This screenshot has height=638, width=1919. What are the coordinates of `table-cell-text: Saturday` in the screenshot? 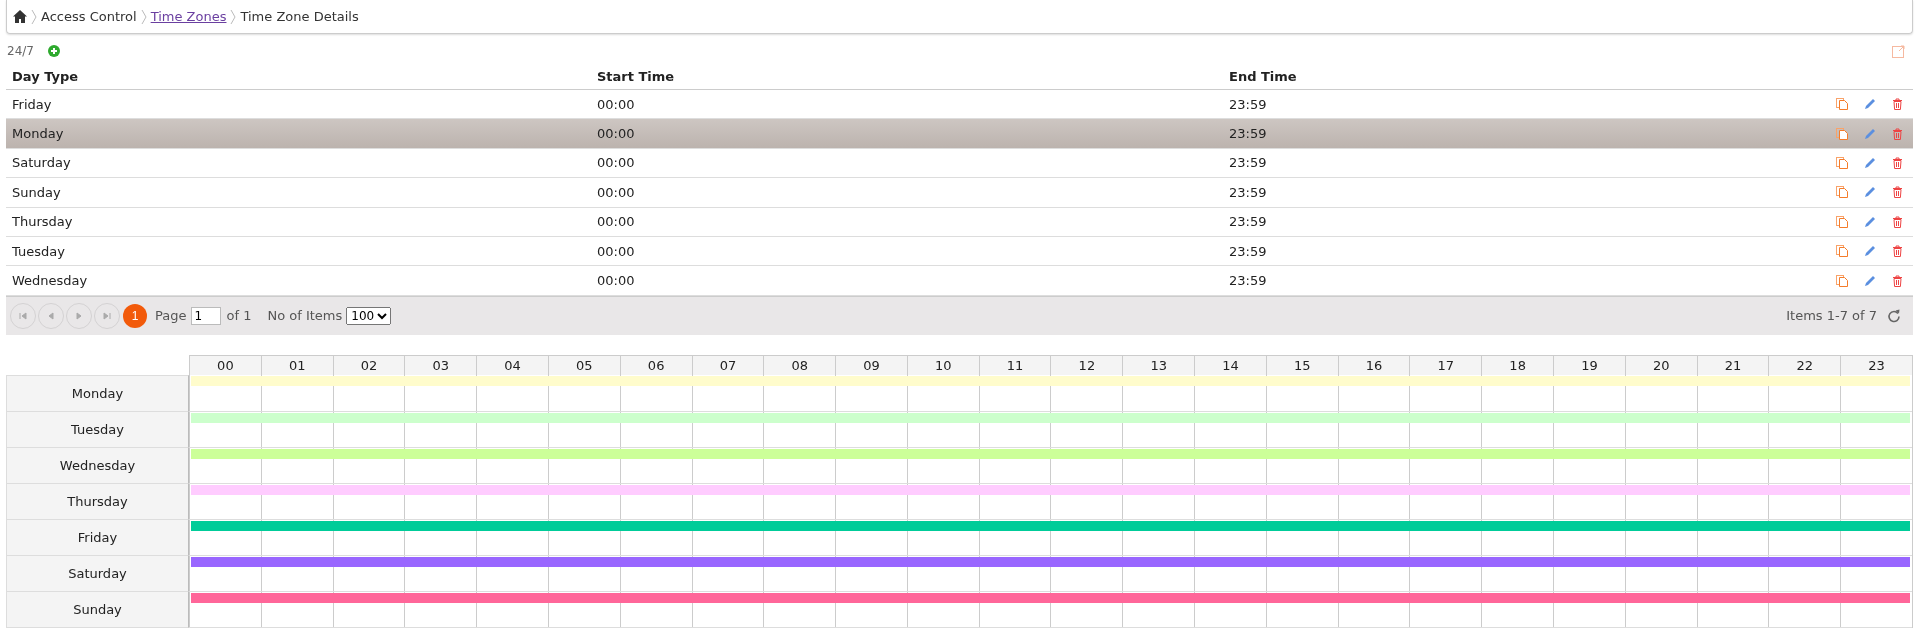 It's located at (42, 163).